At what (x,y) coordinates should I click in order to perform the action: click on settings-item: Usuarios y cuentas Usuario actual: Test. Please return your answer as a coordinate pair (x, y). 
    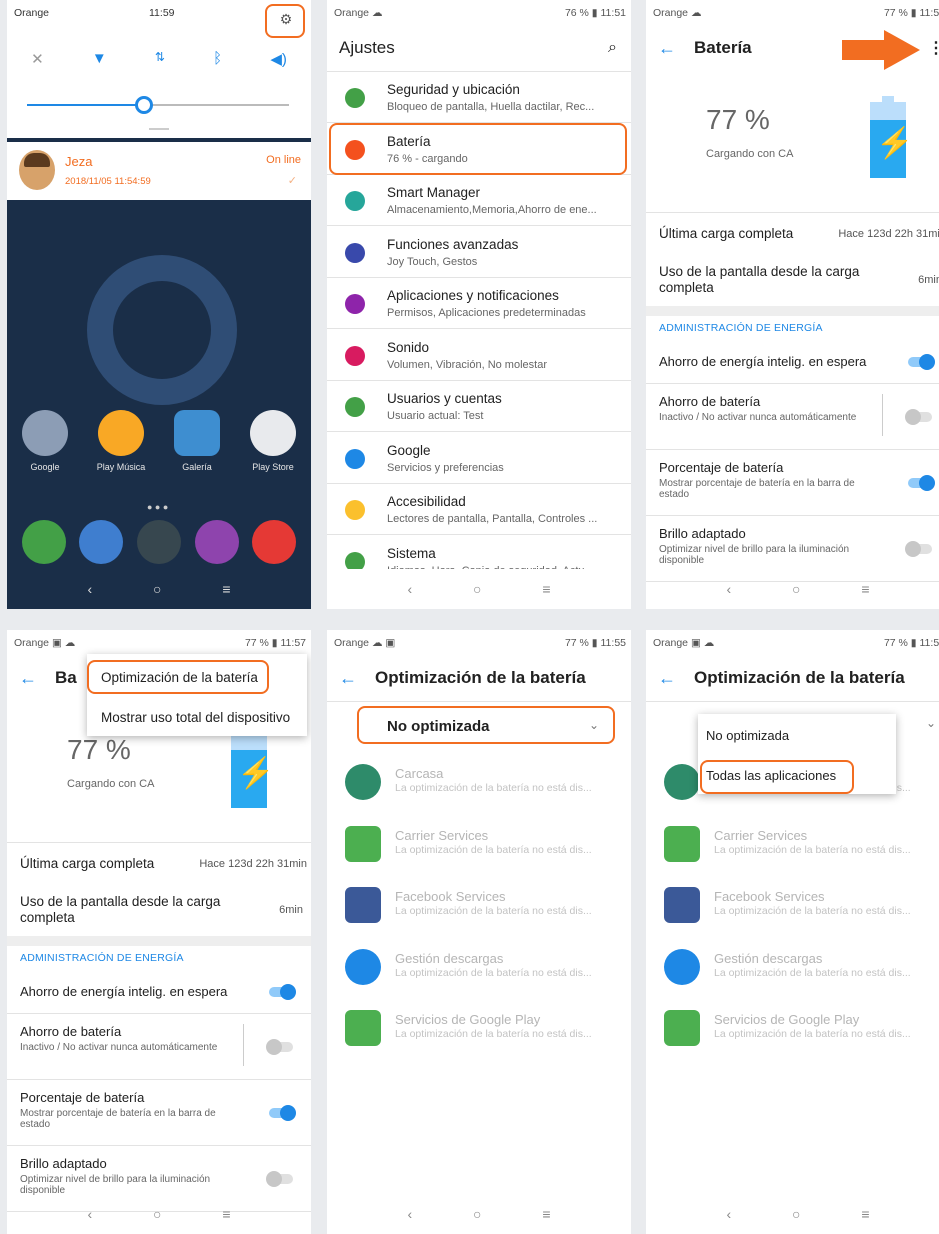
    Looking at the image, I should click on (479, 406).